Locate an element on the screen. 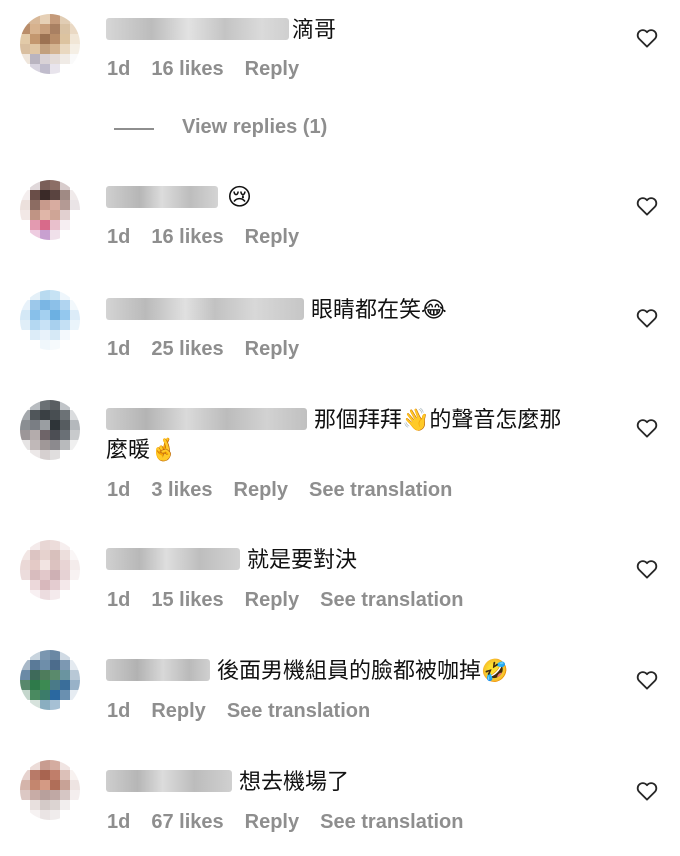  comment-meta: 1d 15 likes Reply See translation is located at coordinates (296, 600).